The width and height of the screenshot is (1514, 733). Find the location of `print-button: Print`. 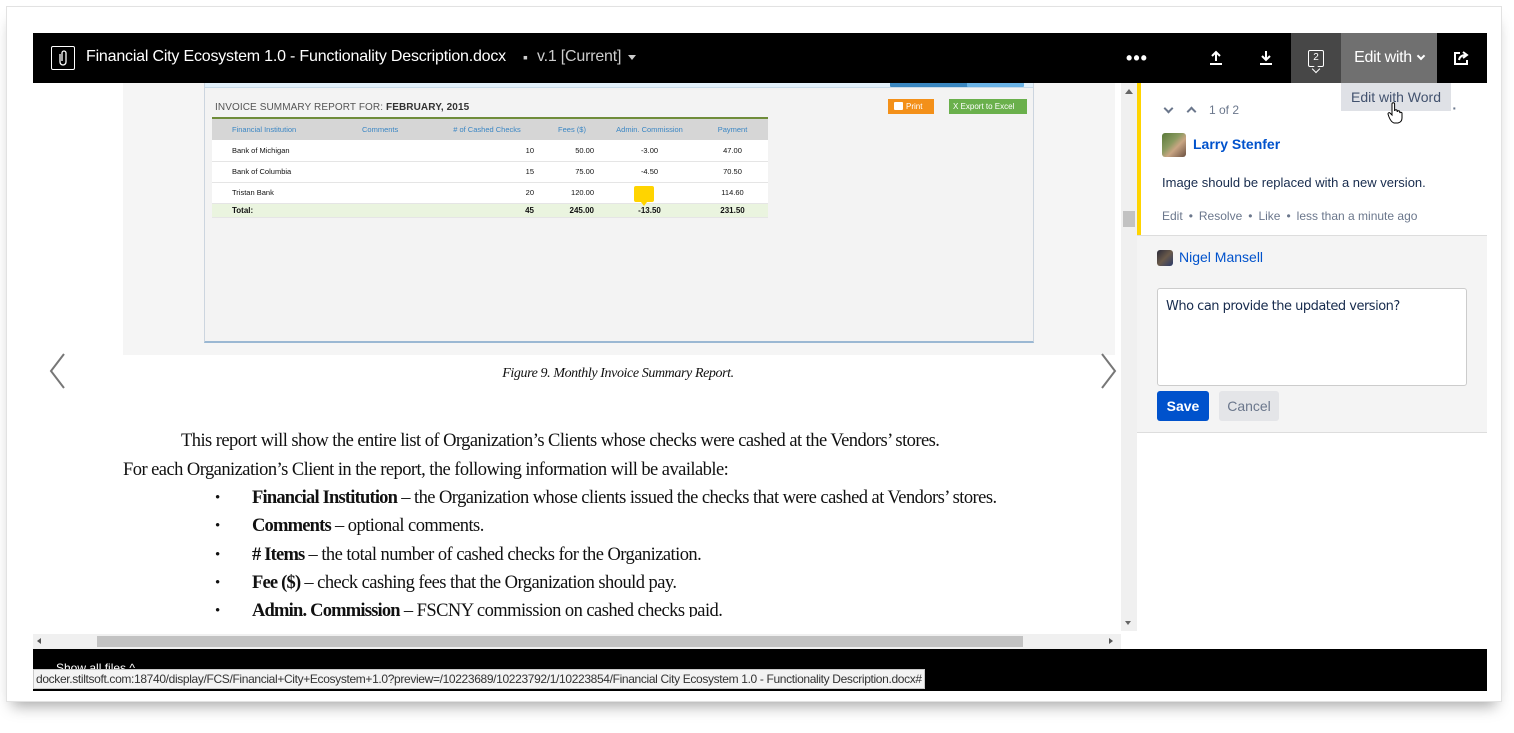

print-button: Print is located at coordinates (911, 106).